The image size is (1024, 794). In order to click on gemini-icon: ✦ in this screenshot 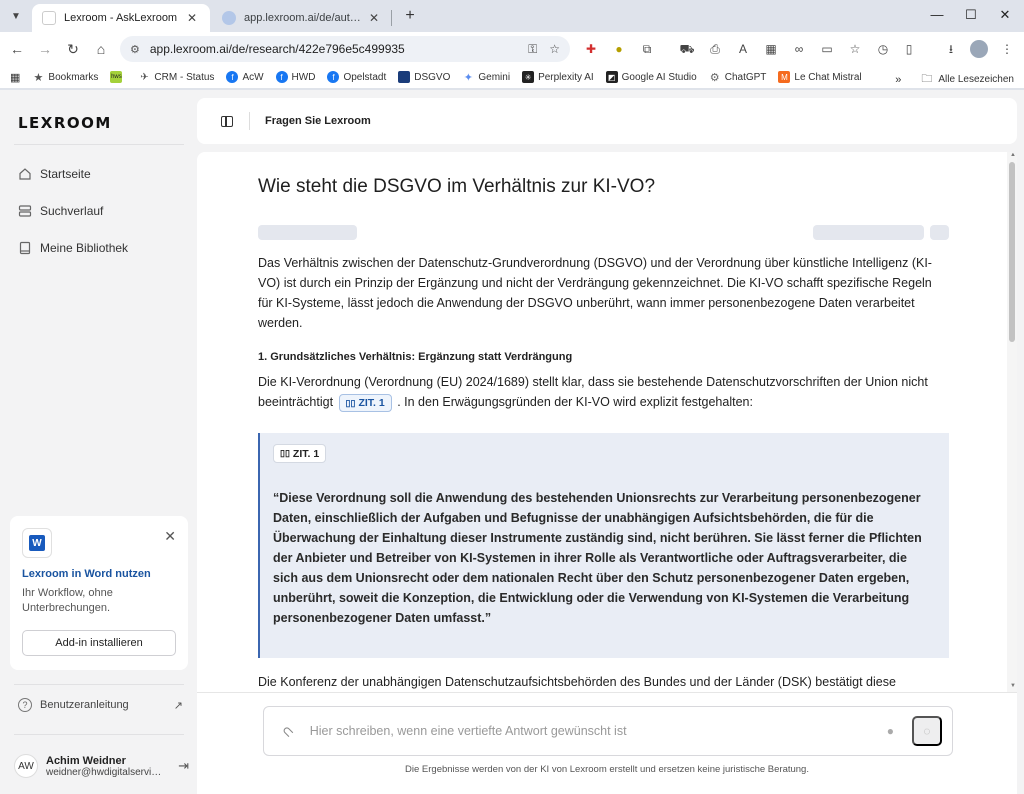, I will do `click(468, 77)`.